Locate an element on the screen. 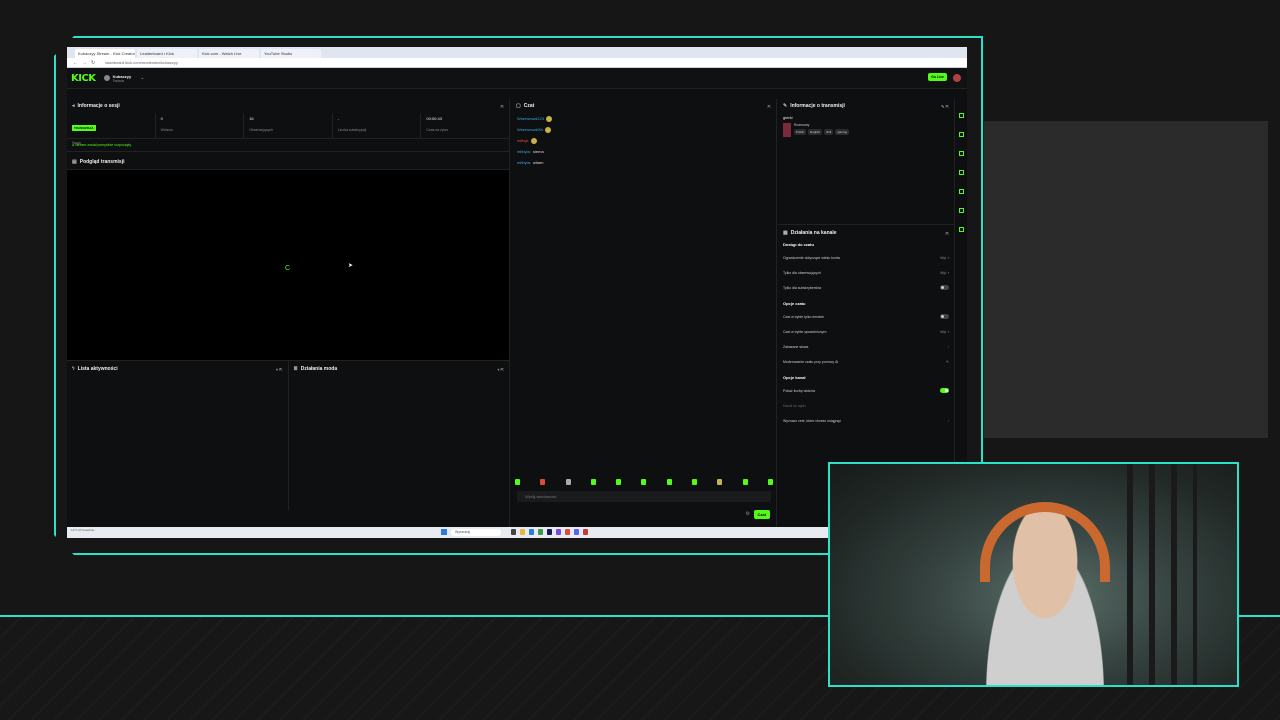  option-label: Czat w trybie tylko emotek is located at coordinates (803, 316).